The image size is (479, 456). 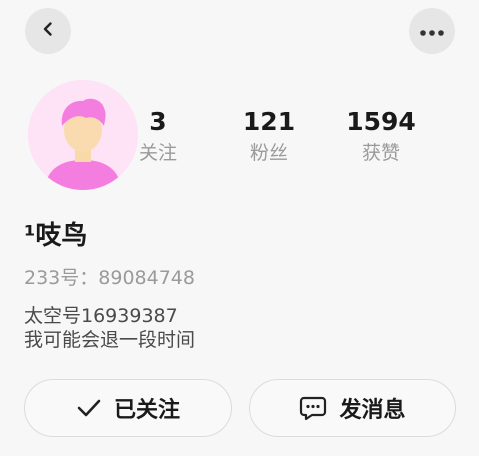 I want to click on stat-fans: 121 粉丝, so click(x=269, y=136).